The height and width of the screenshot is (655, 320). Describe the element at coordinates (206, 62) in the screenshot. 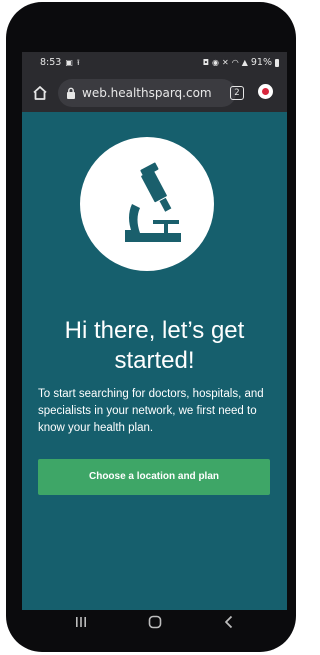

I see `lock-status-icon: ◘` at that location.